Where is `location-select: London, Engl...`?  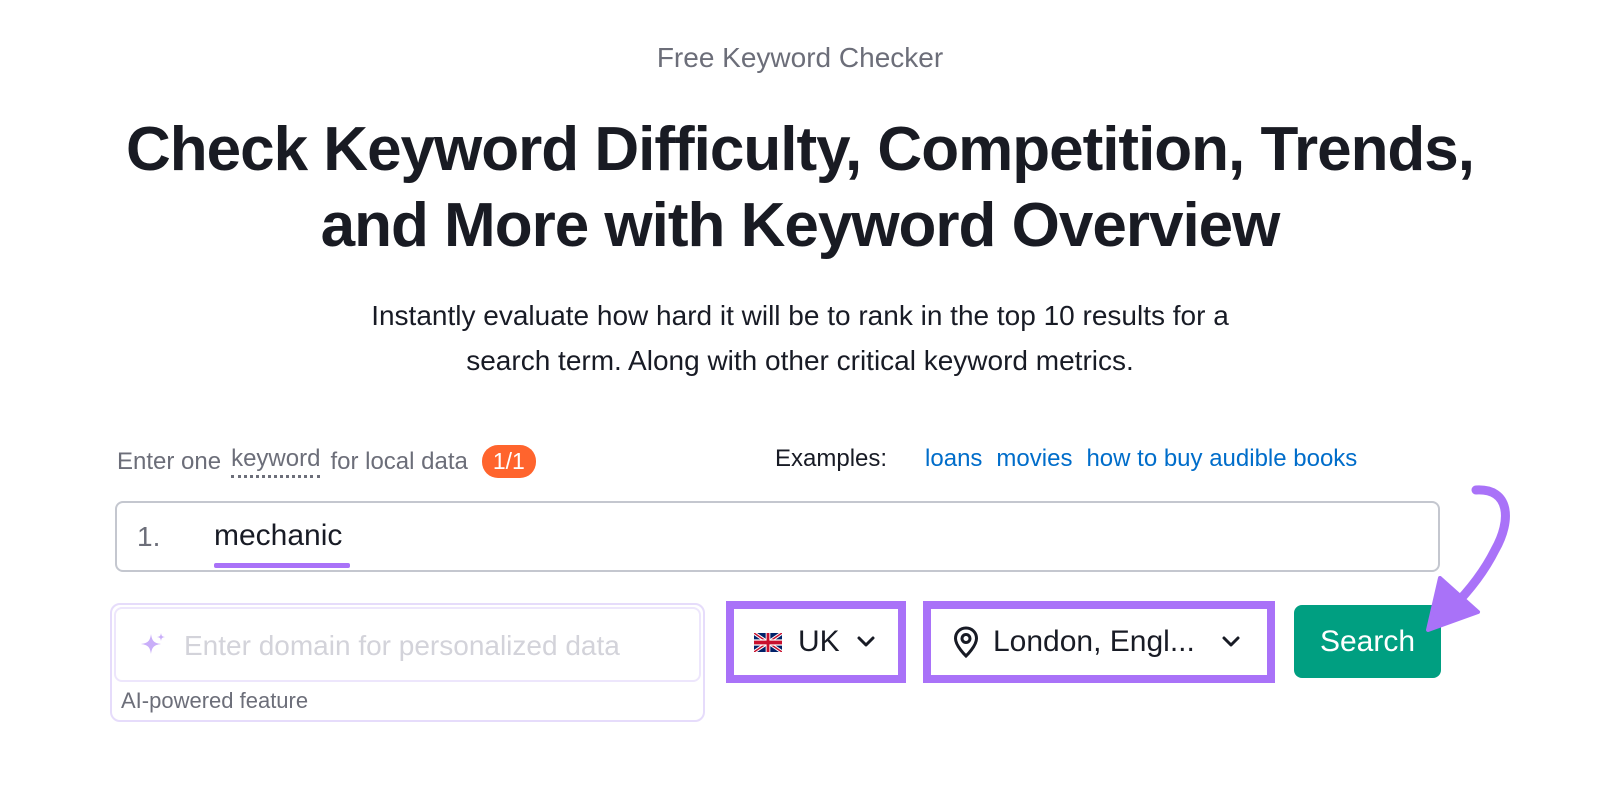 location-select: London, Engl... is located at coordinates (1099, 642).